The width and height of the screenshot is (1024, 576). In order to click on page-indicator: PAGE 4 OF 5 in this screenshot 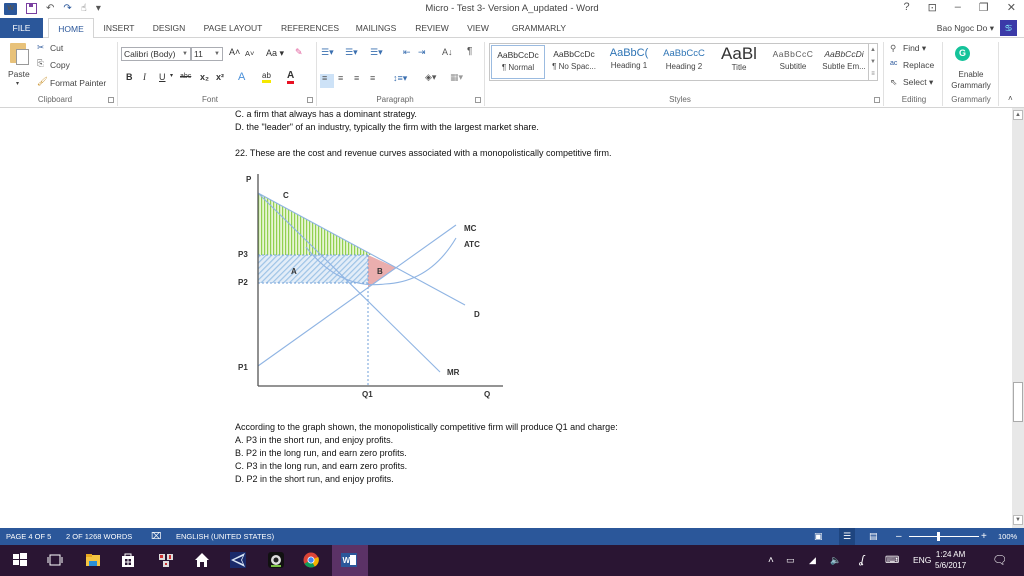, I will do `click(28, 536)`.